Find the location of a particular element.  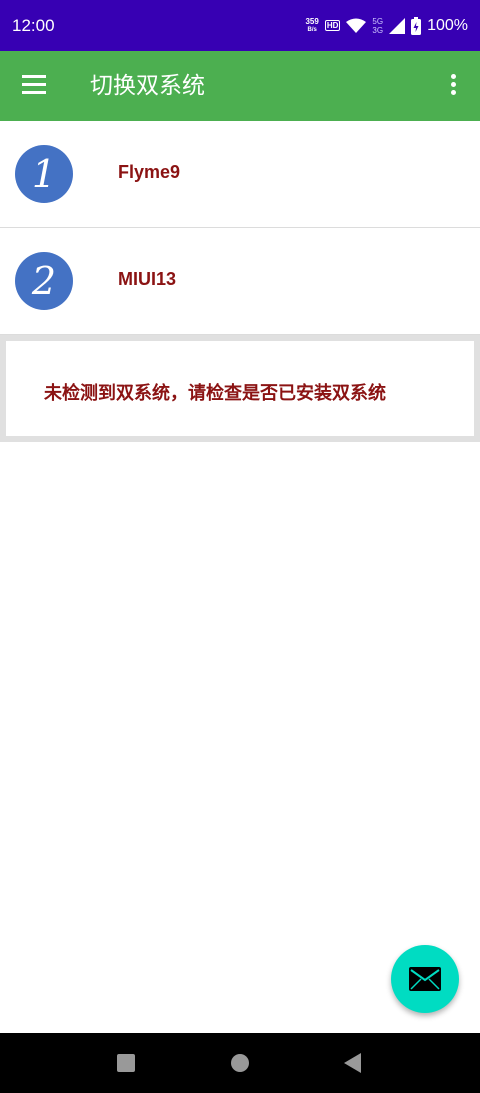

battery-percent: 100% is located at coordinates (447, 25).